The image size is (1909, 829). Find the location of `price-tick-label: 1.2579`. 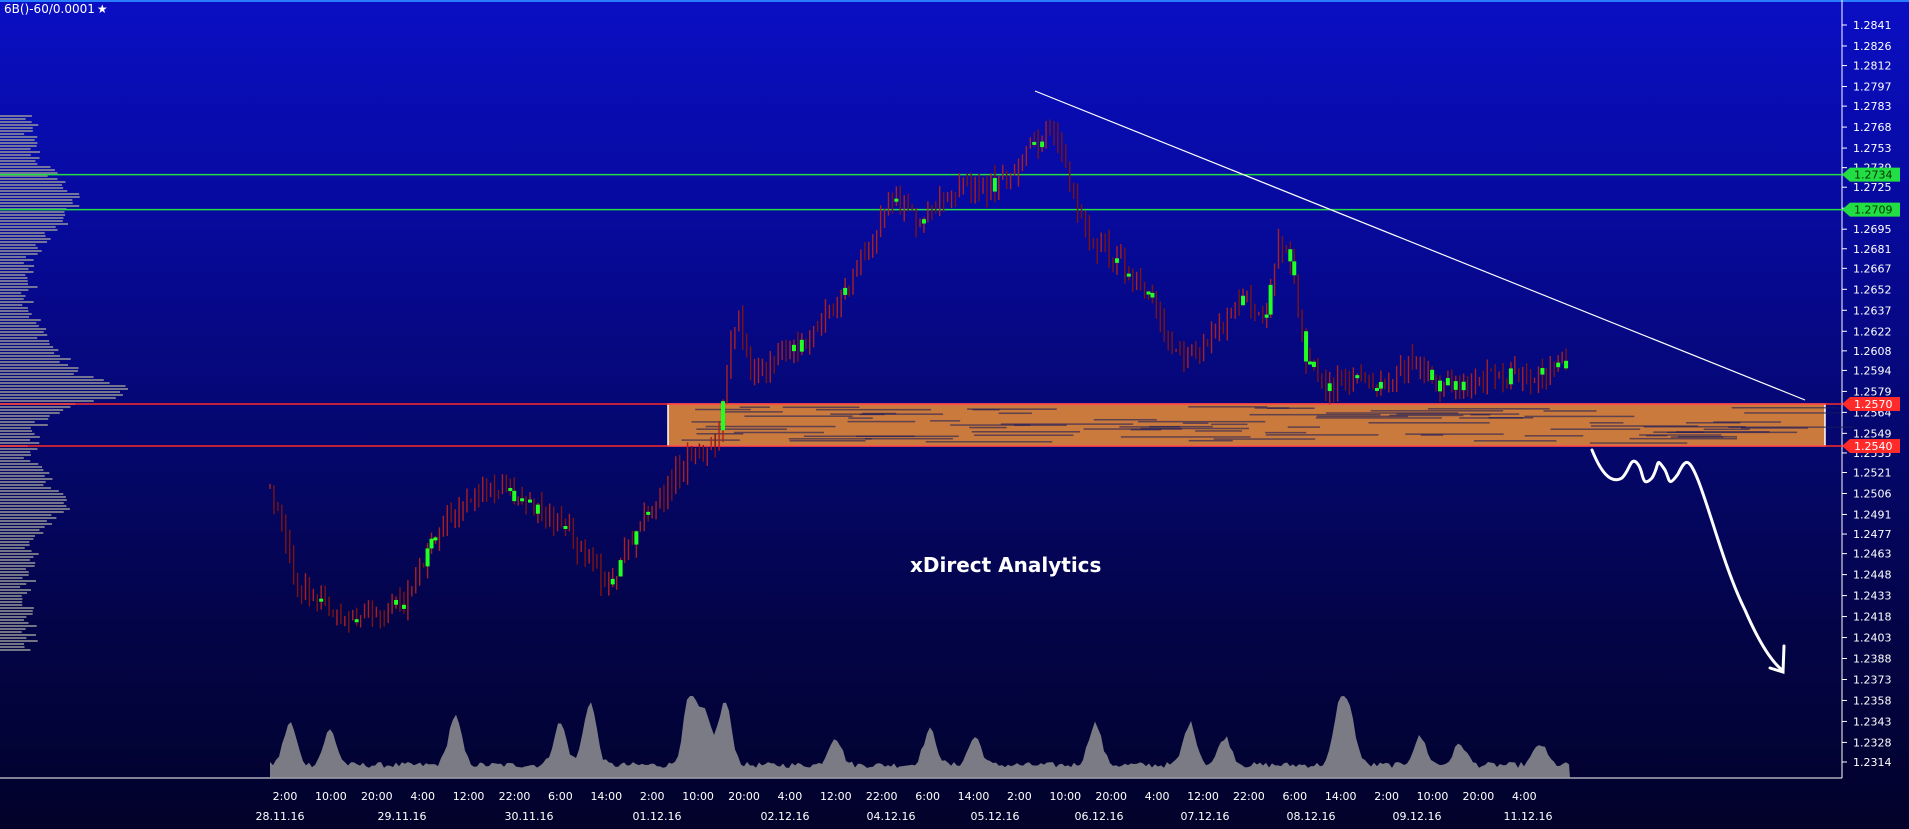

price-tick-label: 1.2579 is located at coordinates (1872, 391).